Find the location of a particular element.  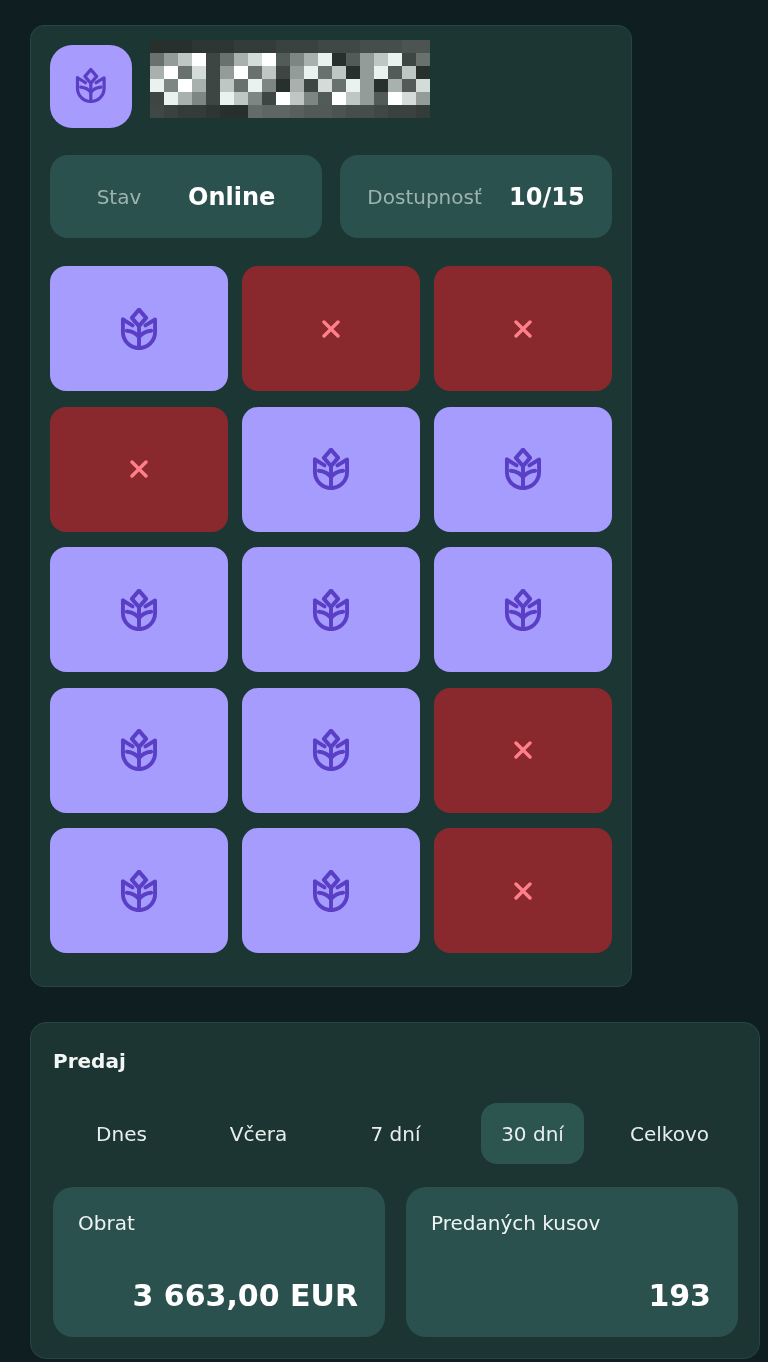

period-tab: 7 dní is located at coordinates (395, 1133).